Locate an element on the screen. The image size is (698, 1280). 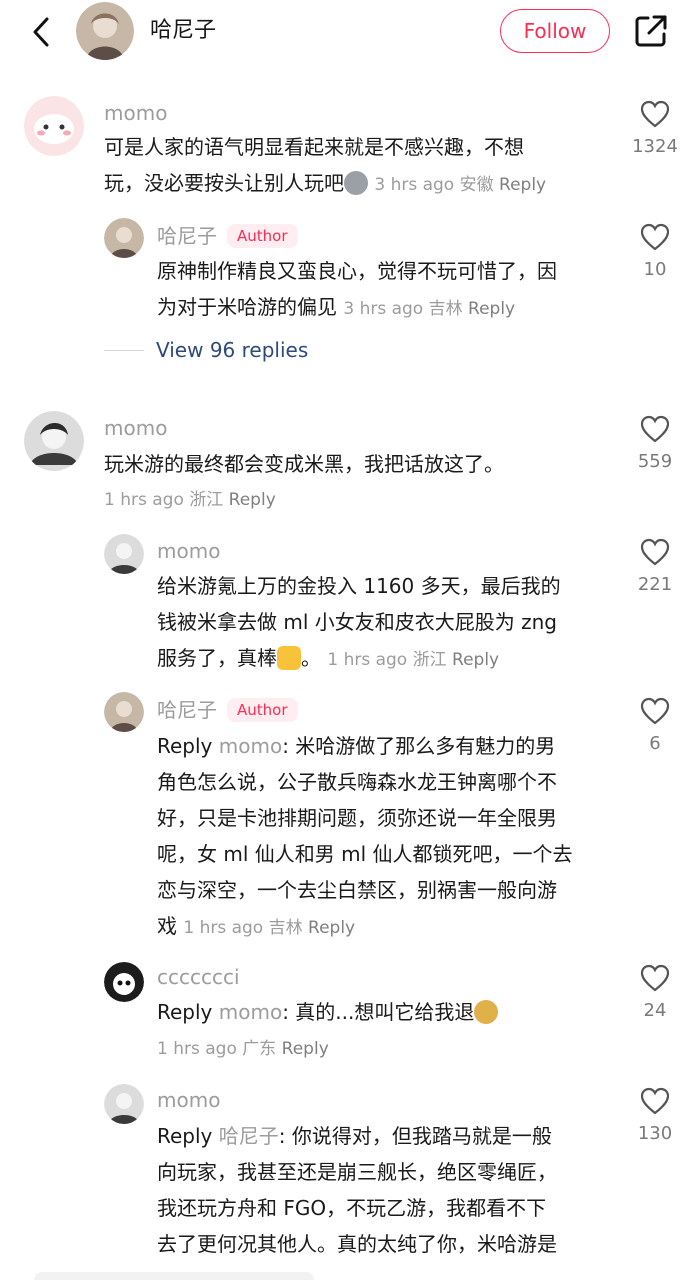
like-count: 1324 is located at coordinates (655, 146).